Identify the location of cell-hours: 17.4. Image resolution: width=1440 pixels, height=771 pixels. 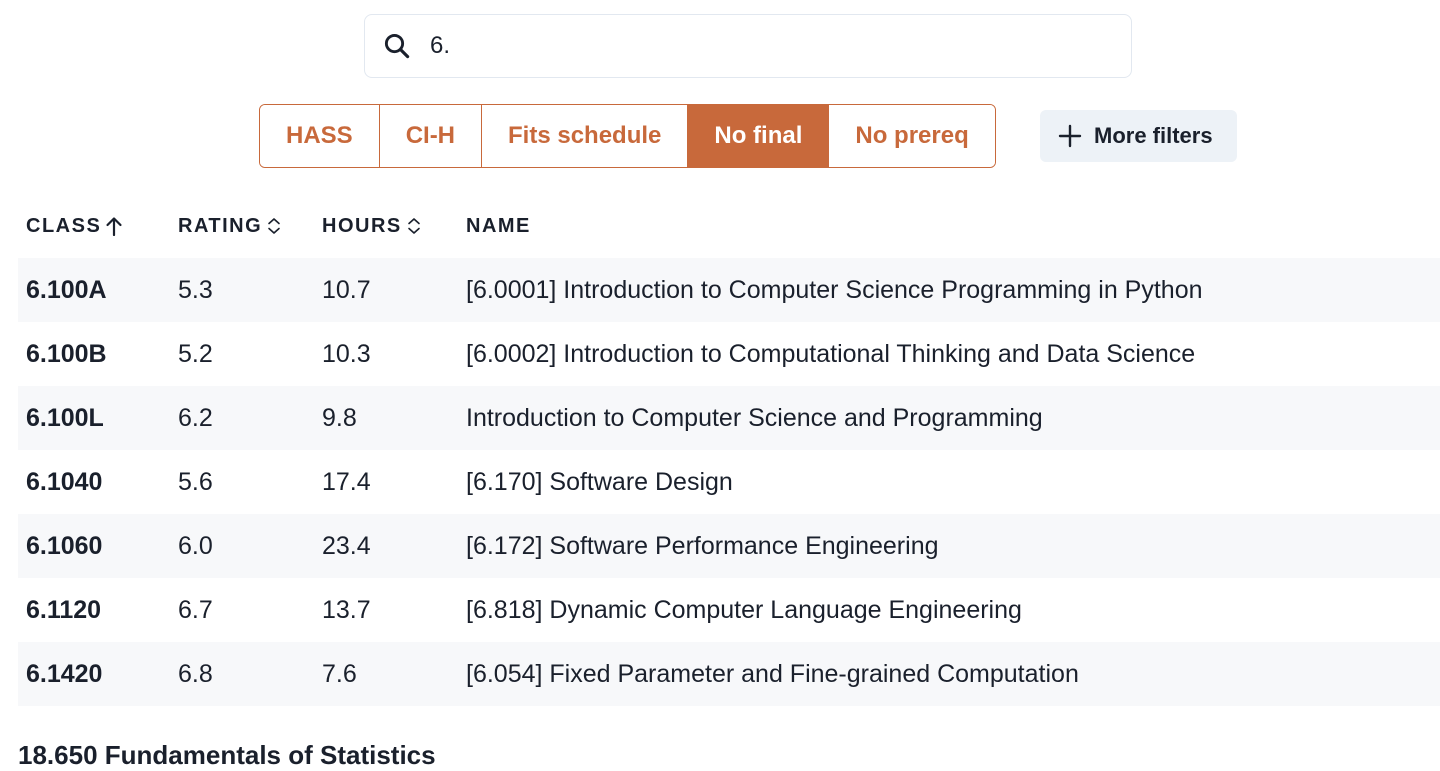
(346, 481).